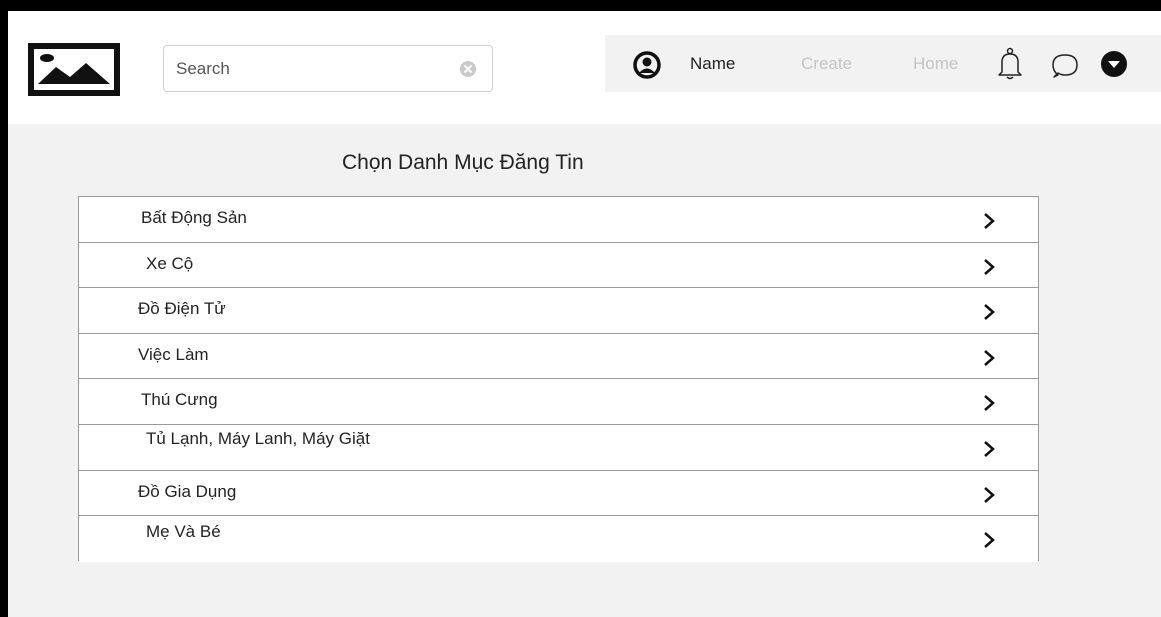 The image size is (1161, 617). Describe the element at coordinates (183, 532) in the screenshot. I see `category-label: Mẹ Và Bé` at that location.